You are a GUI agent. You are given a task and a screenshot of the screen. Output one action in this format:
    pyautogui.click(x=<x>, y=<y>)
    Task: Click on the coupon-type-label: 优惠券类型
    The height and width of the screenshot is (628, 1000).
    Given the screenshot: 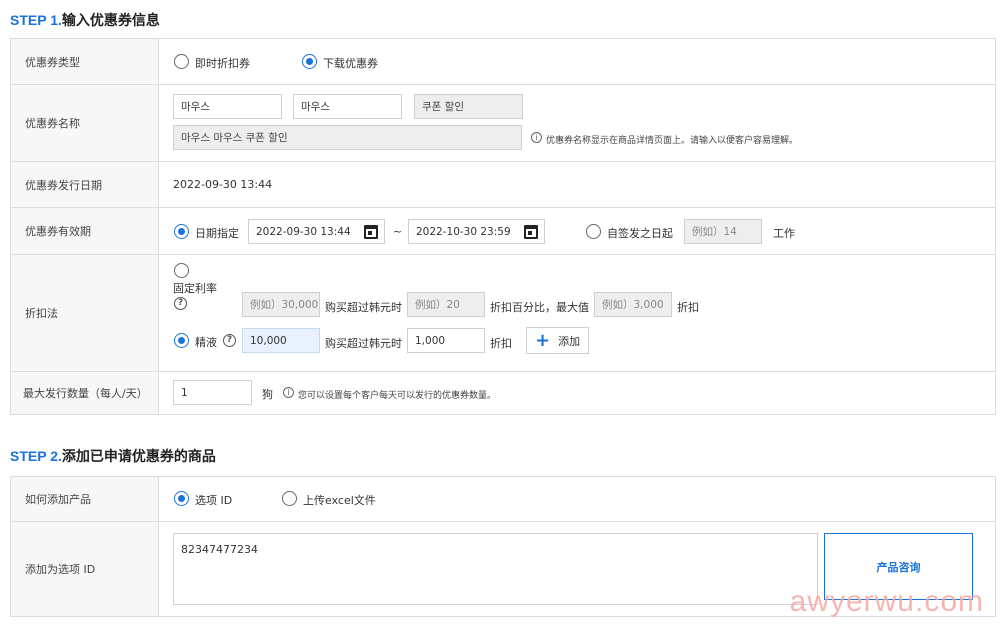 What is the action you would take?
    pyautogui.click(x=85, y=61)
    